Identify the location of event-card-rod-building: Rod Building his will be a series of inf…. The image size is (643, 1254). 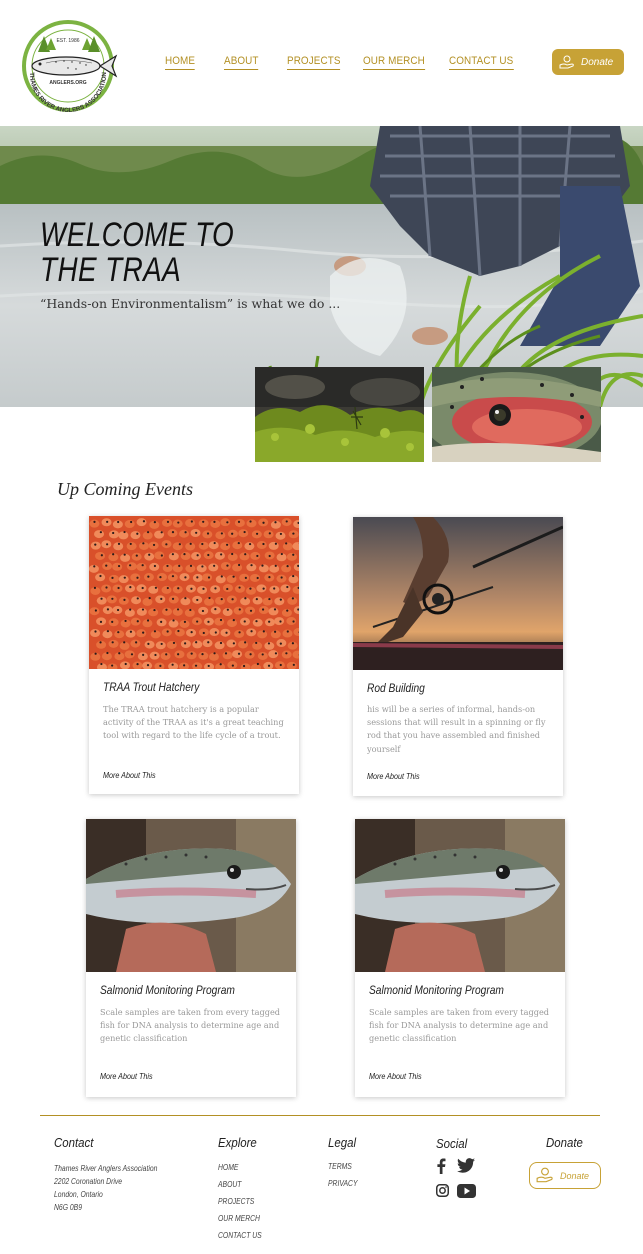
(458, 656).